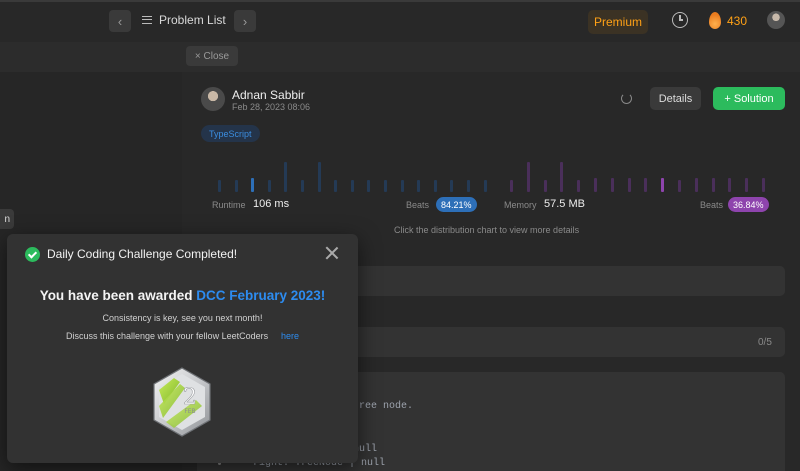 The image size is (800, 471). I want to click on problem-list-label: Problem List, so click(192, 20).